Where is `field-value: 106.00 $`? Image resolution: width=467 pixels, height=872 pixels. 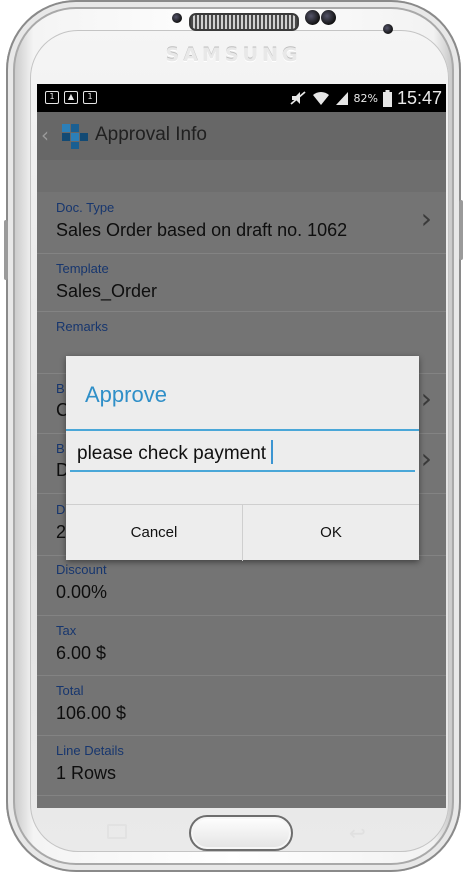 field-value: 106.00 $ is located at coordinates (91, 713).